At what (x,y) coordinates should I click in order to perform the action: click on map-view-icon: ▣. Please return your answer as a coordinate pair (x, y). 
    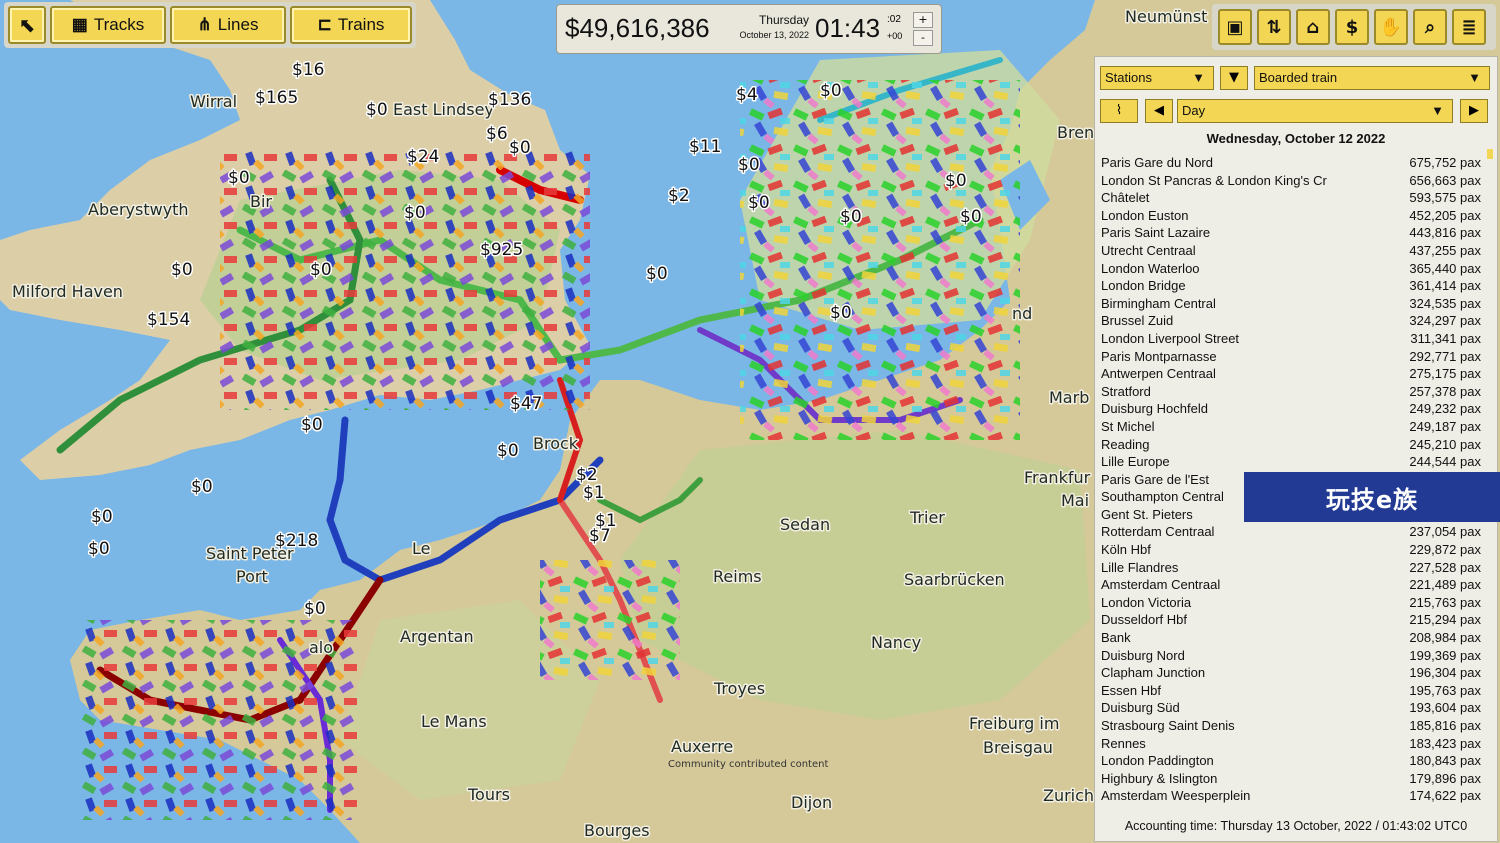
    Looking at the image, I should click on (1235, 27).